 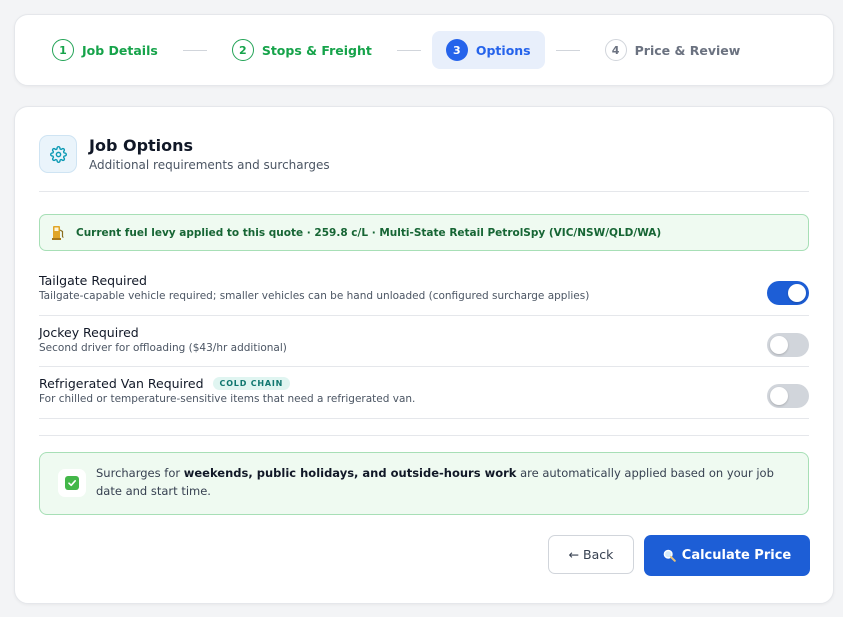 I want to click on step-stops-freight: 2 Stops & Freight, so click(x=302, y=50).